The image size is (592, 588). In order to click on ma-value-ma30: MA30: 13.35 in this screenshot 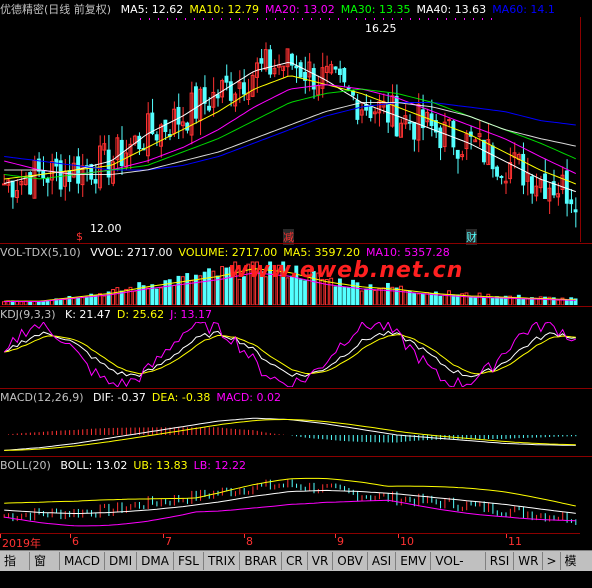, I will do `click(375, 9)`.